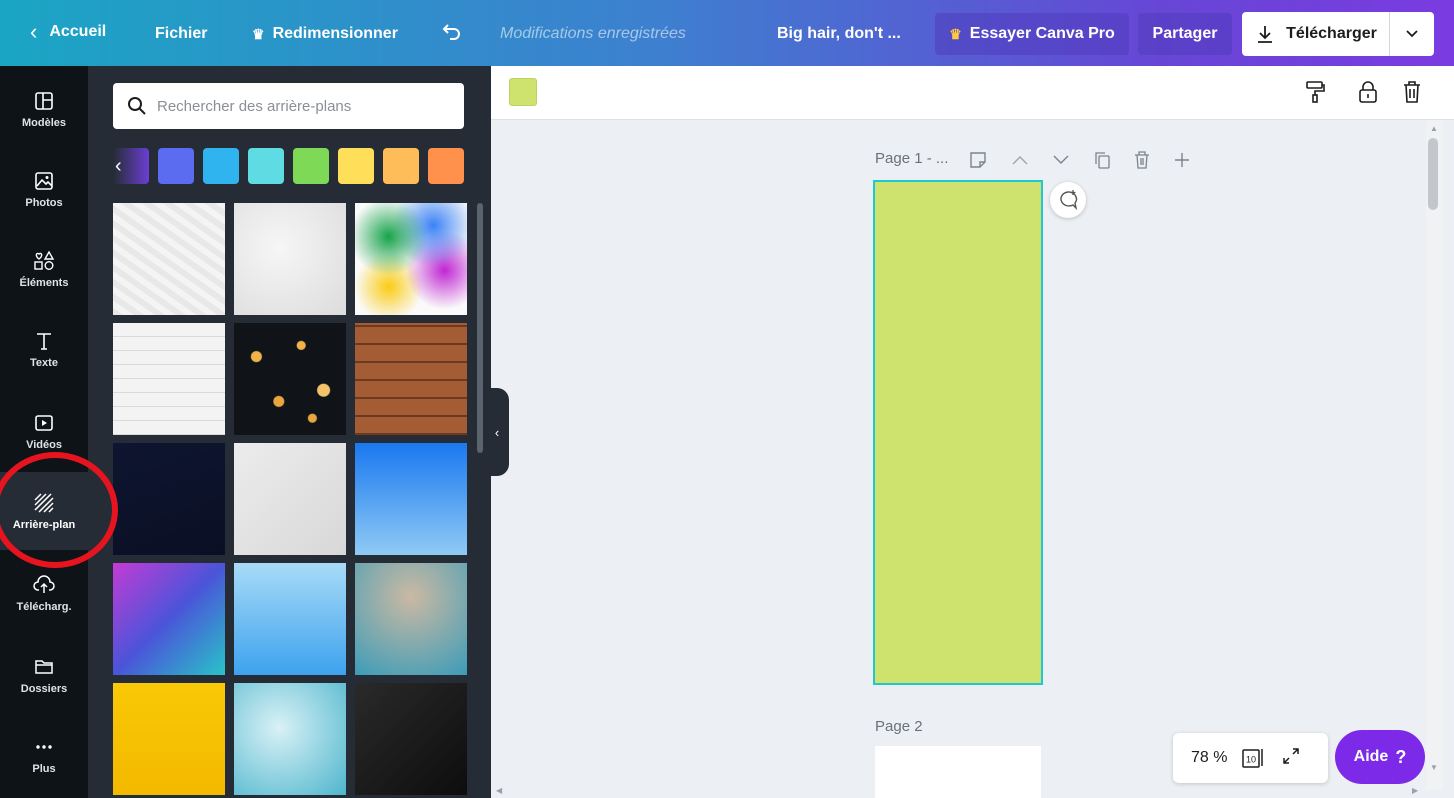  I want to click on fullscreen-button, so click(1291, 758).